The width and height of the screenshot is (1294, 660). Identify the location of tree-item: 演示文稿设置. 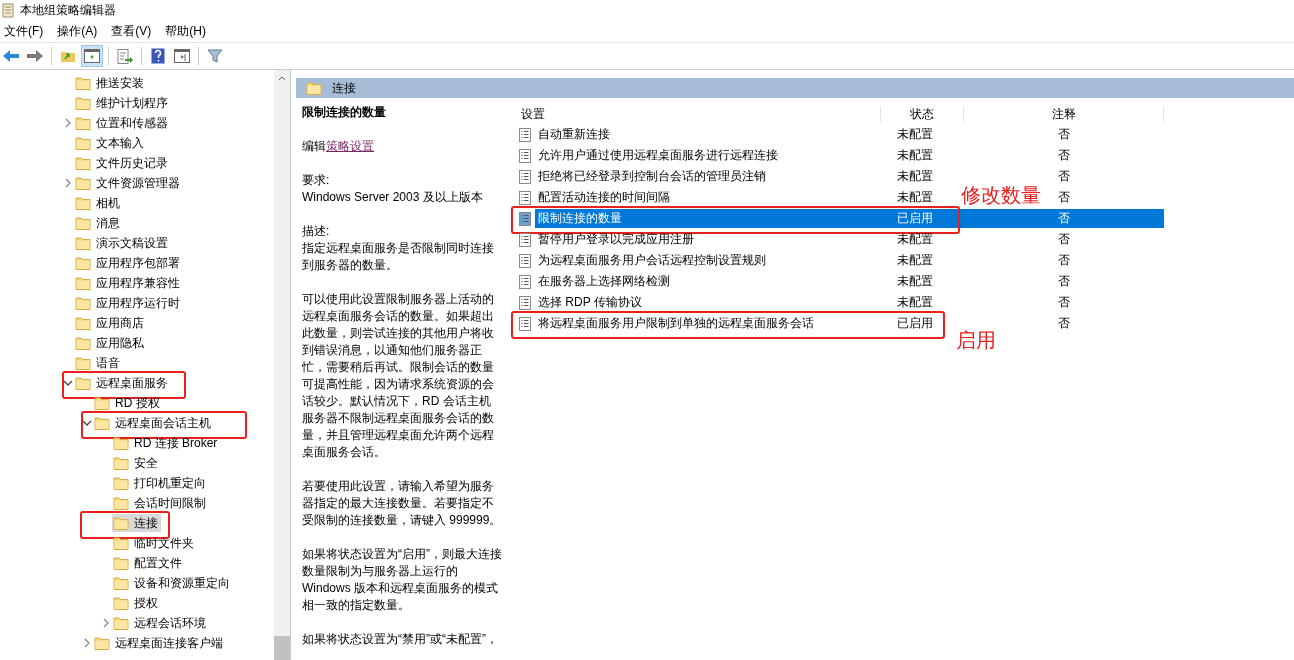
(122, 243).